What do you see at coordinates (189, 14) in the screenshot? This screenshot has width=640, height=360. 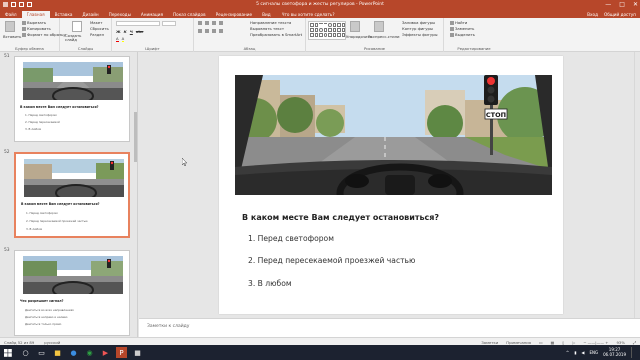 I see `tab-slideshow: Показ слайдов` at bounding box center [189, 14].